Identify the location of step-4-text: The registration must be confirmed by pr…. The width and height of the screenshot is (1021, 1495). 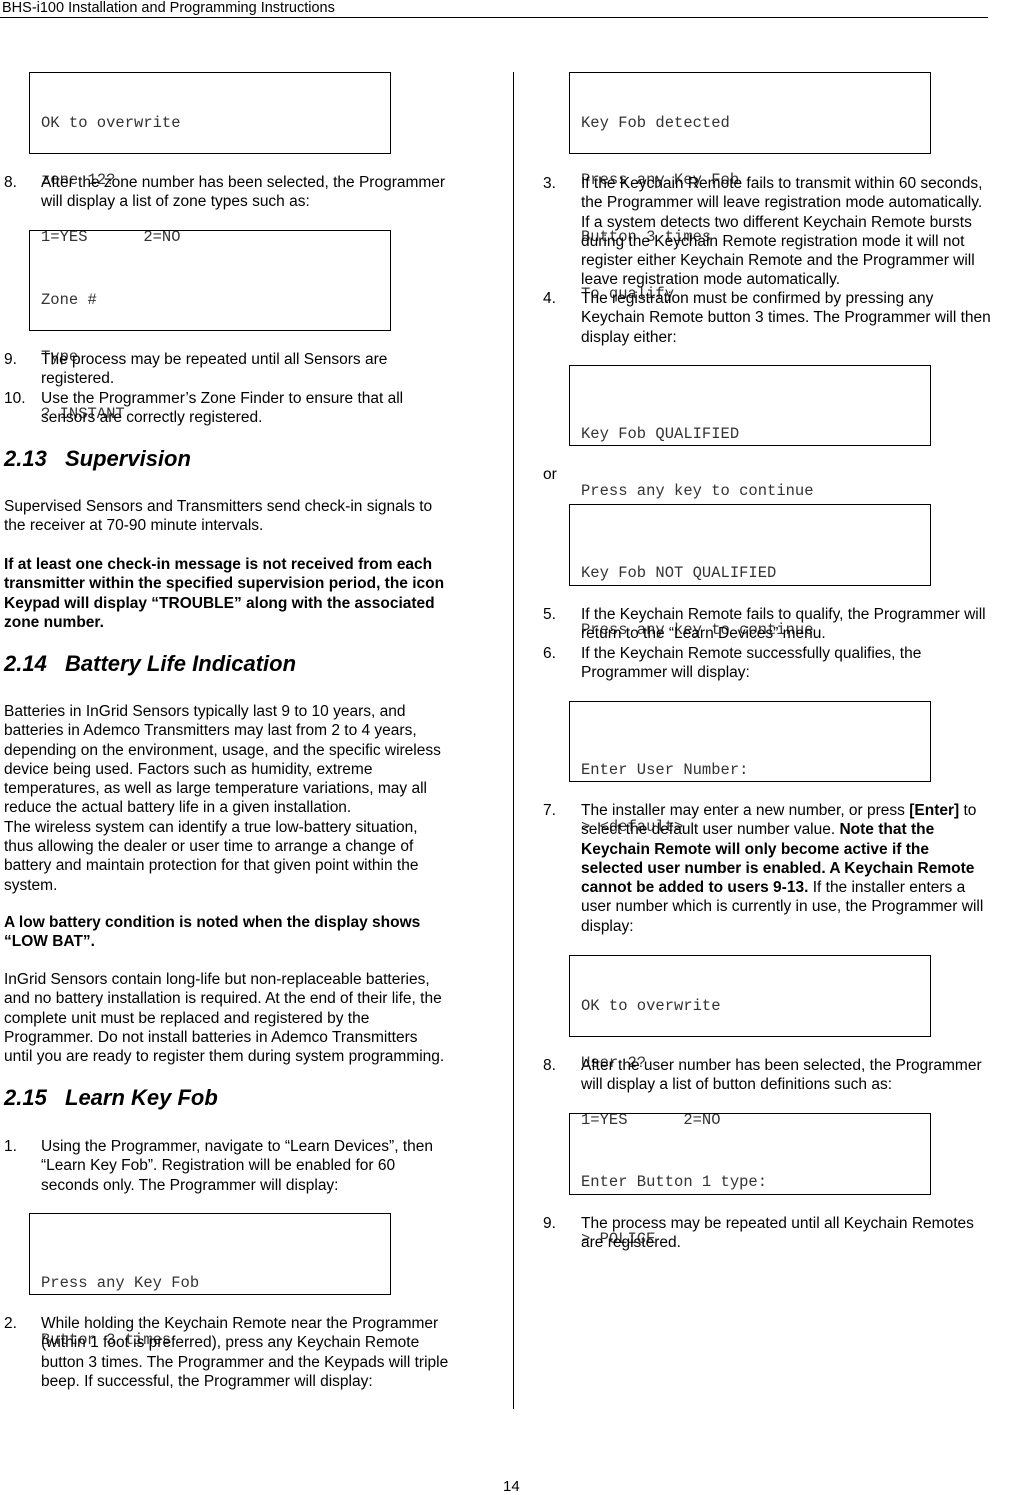
(786, 318).